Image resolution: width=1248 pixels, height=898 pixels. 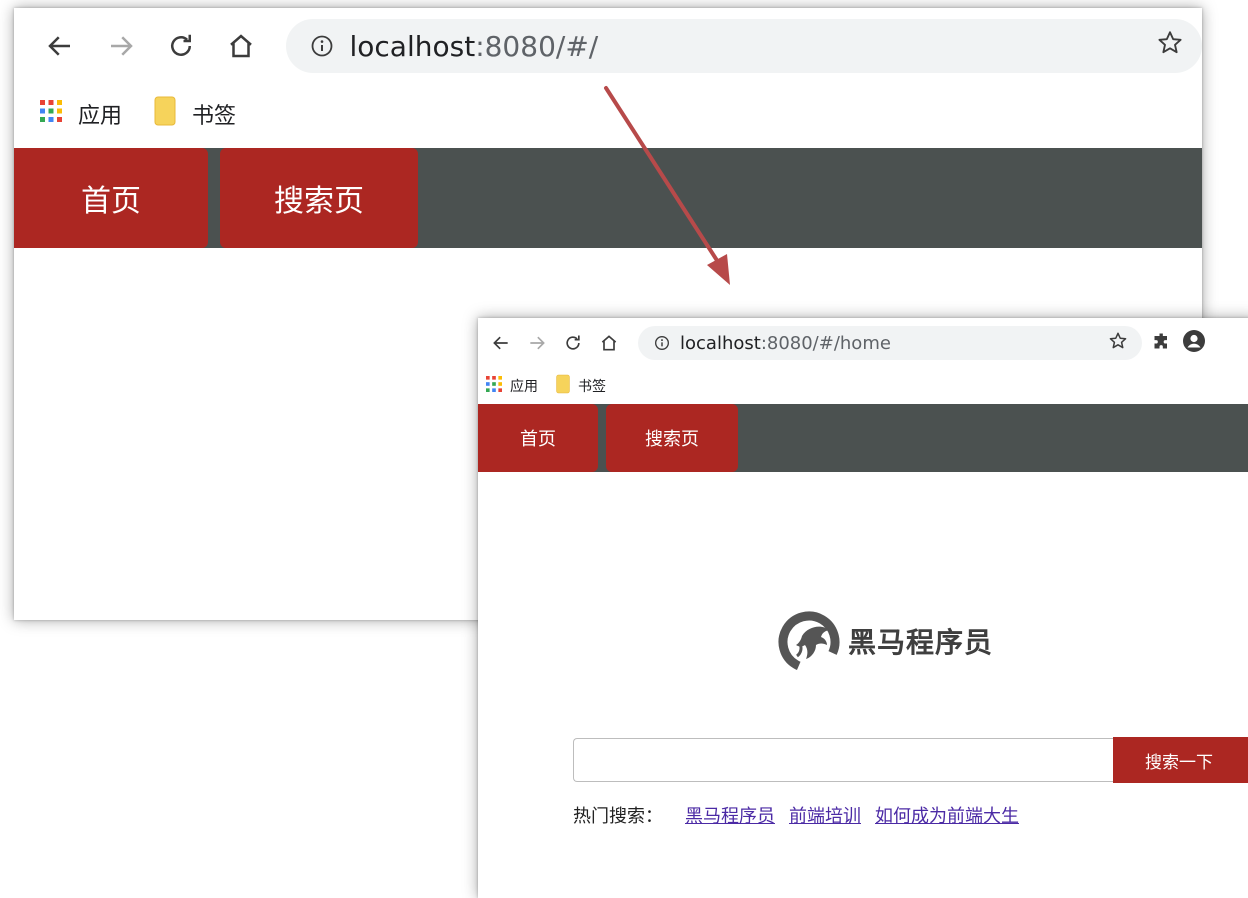 What do you see at coordinates (730, 815) in the screenshot?
I see `hot-search-link: 黑马程序员` at bounding box center [730, 815].